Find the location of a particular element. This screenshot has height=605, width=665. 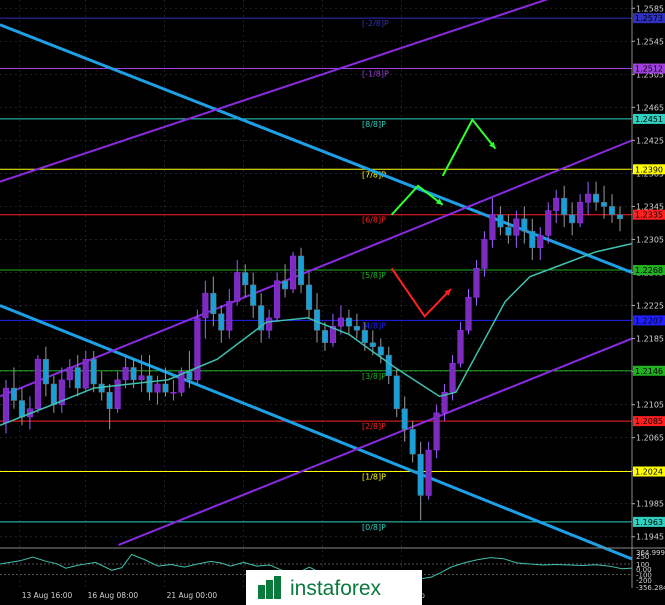

cci-axis-label: 250 is located at coordinates (642, 557).